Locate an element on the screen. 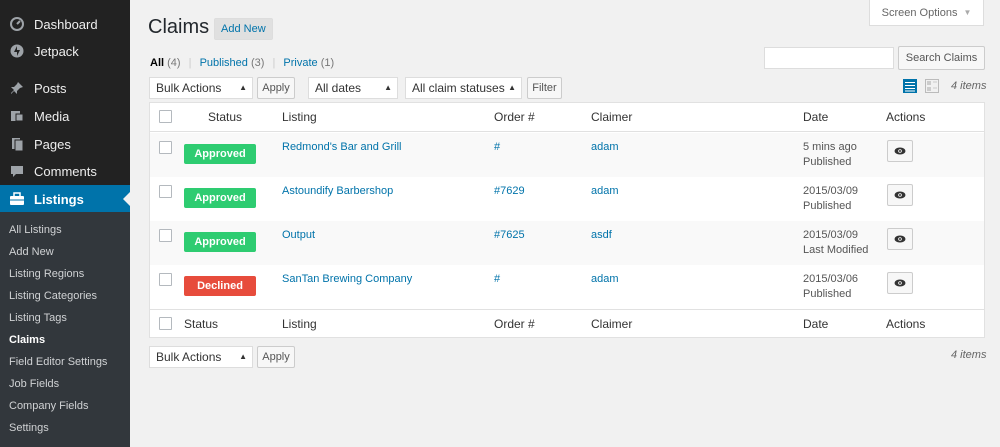 The image size is (1000, 447). date-value: 2015/03/06 is located at coordinates (831, 279).